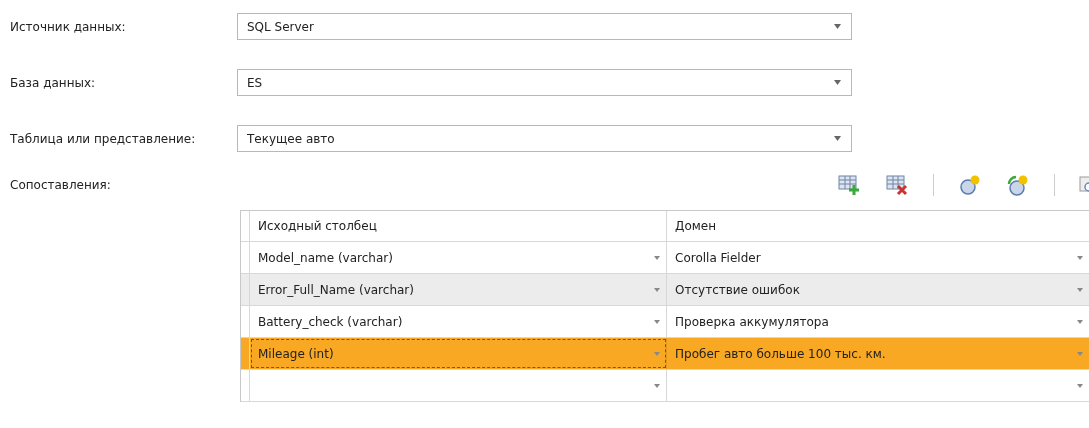 The width and height of the screenshot is (1089, 428). What do you see at coordinates (61, 185) in the screenshot?
I see `section-label: Сопоставления:` at bounding box center [61, 185].